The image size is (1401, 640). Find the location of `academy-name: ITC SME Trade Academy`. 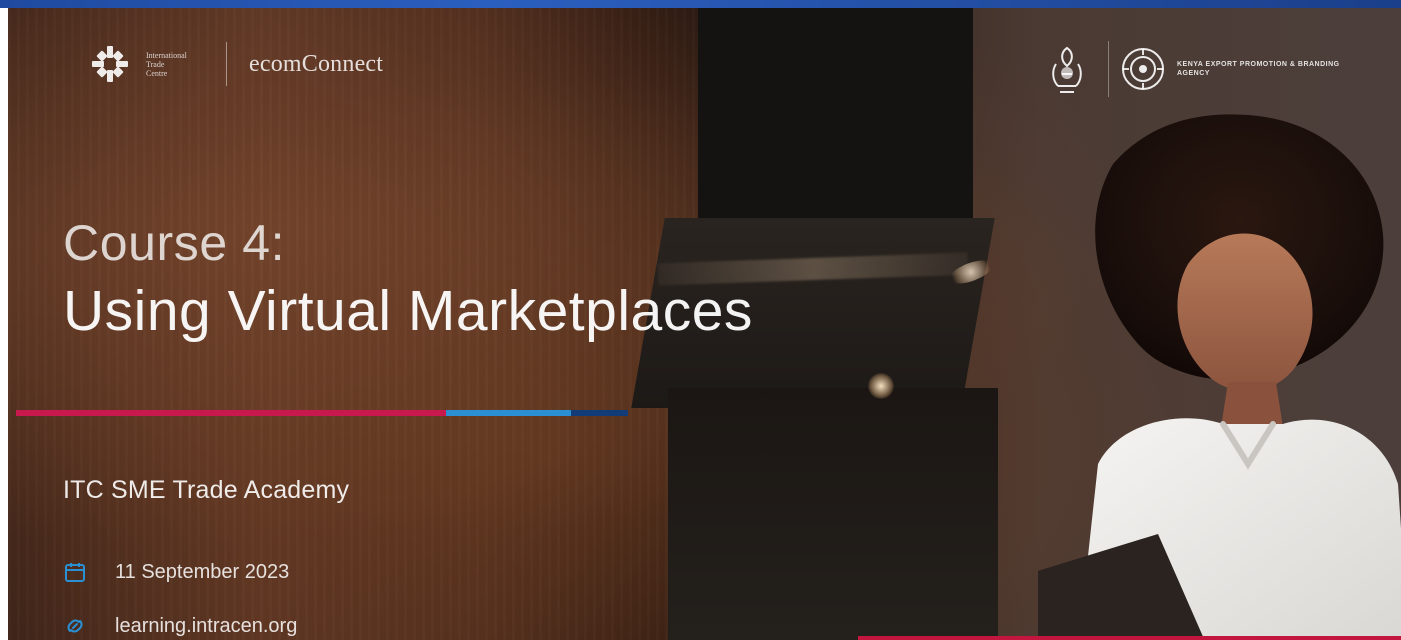

academy-name: ITC SME Trade Academy is located at coordinates (206, 490).